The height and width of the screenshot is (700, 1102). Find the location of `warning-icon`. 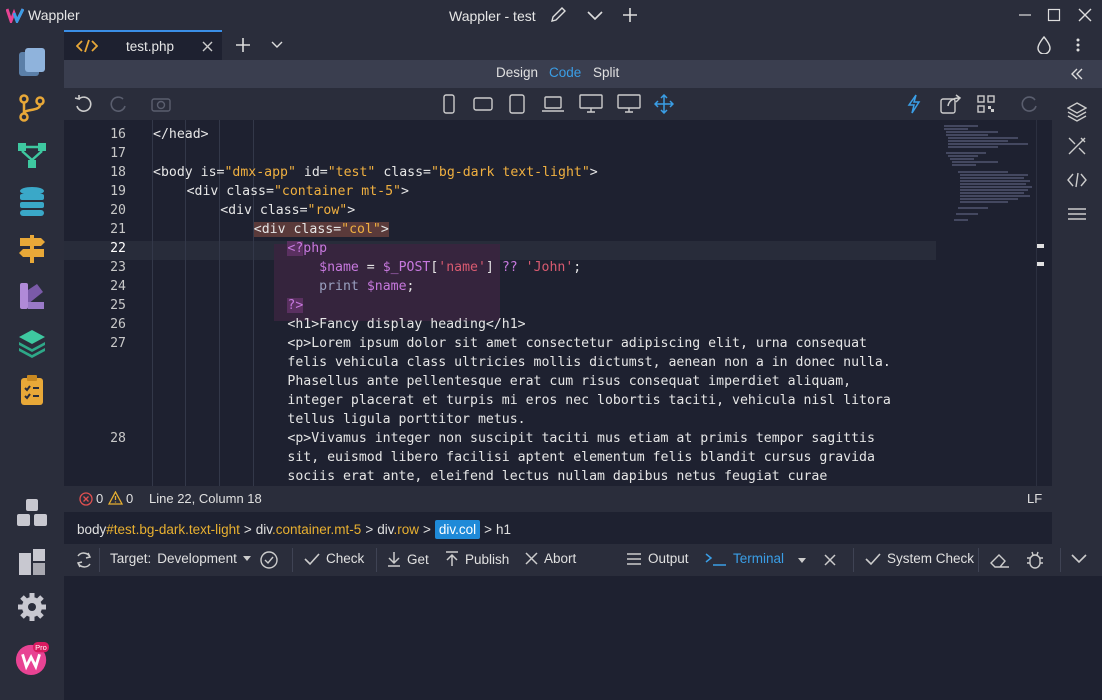

warning-icon is located at coordinates (115, 498).